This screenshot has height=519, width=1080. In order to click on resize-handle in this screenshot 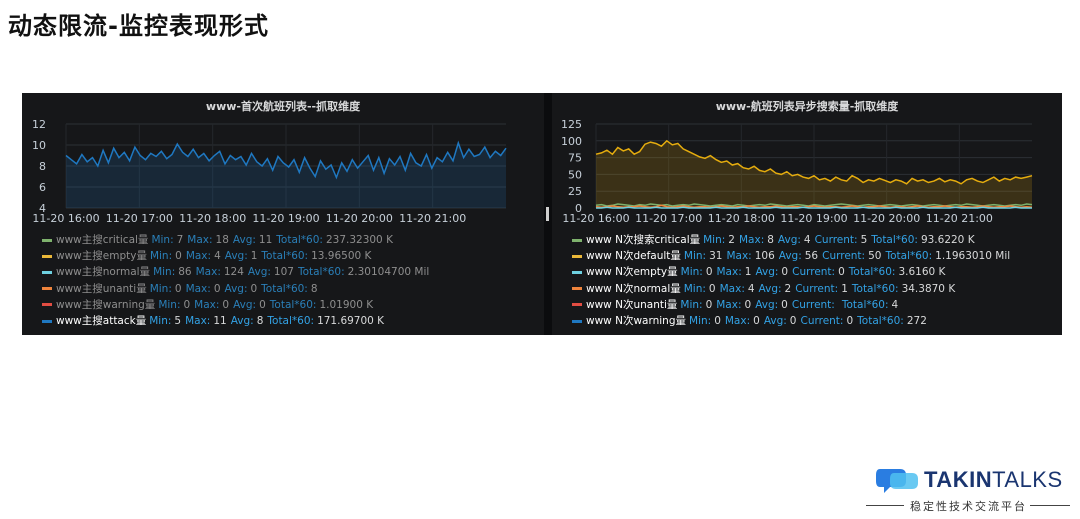, I will do `click(547, 214)`.